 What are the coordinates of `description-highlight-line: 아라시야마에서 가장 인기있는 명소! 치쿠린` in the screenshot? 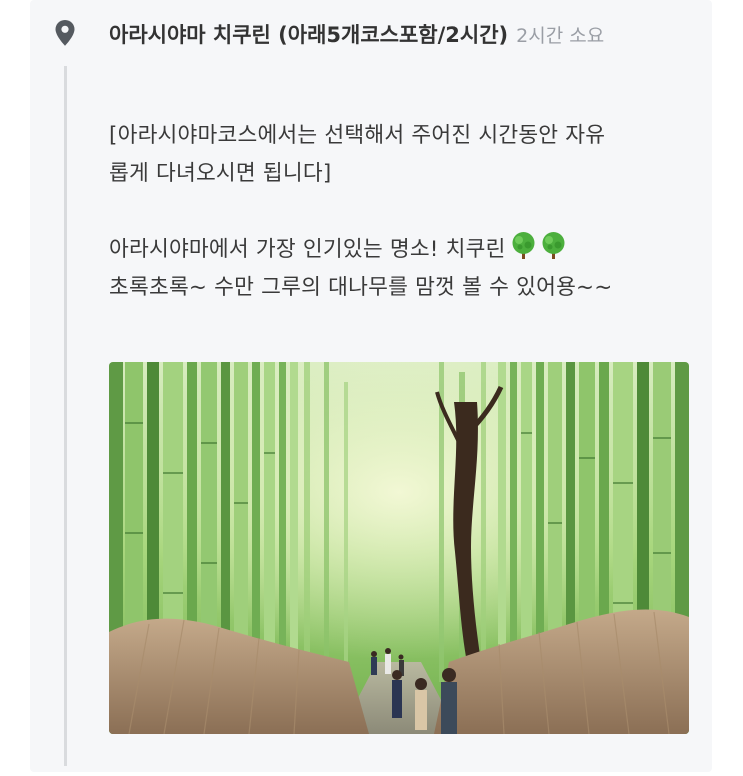 It's located at (404, 250).